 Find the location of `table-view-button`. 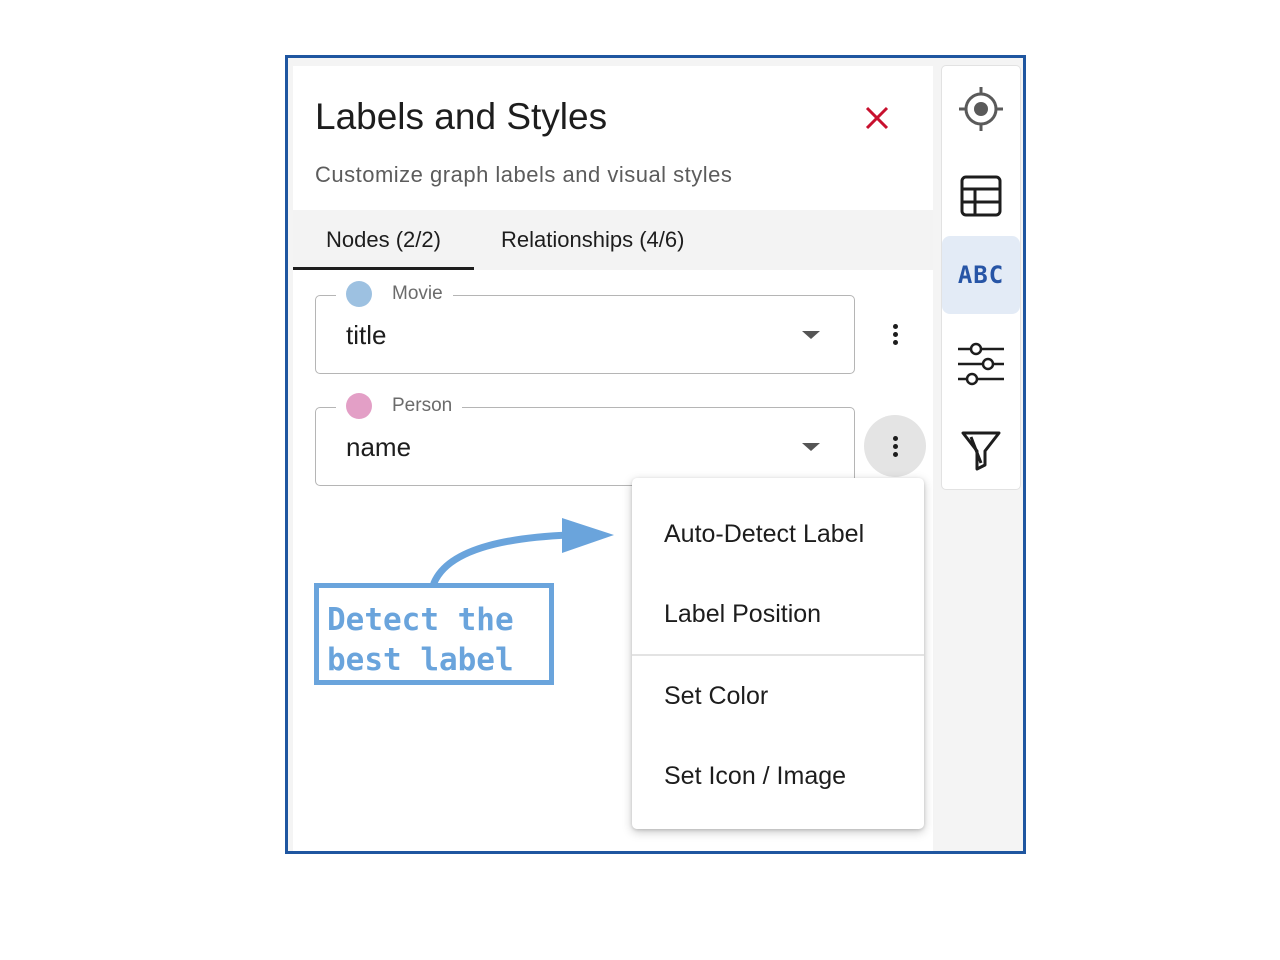

table-view-button is located at coordinates (981, 196).